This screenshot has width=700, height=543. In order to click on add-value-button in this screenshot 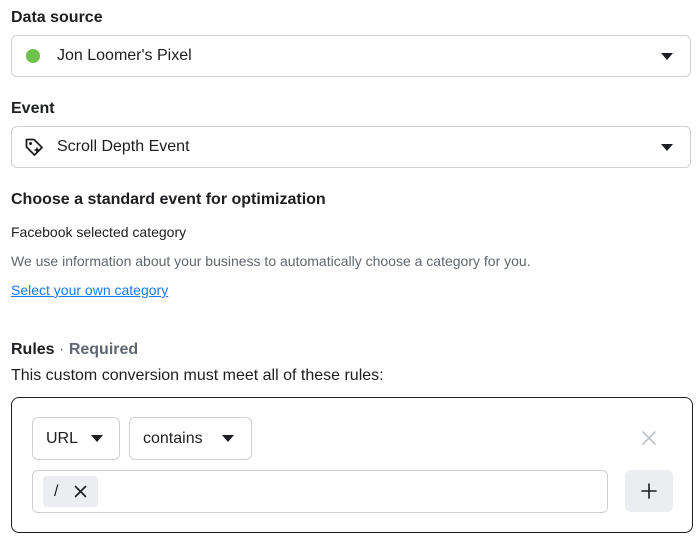, I will do `click(649, 491)`.